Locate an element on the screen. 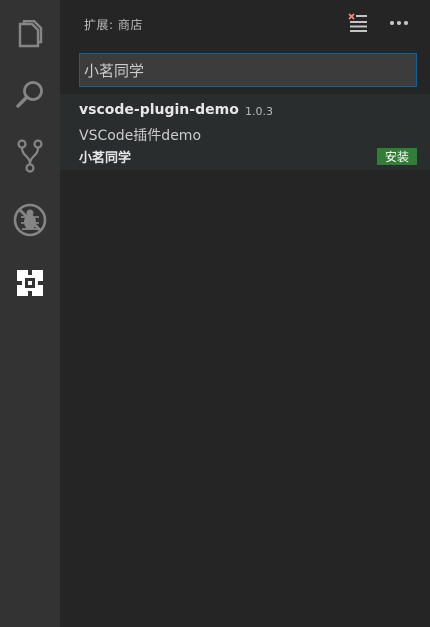  more-actions-icon is located at coordinates (399, 23).